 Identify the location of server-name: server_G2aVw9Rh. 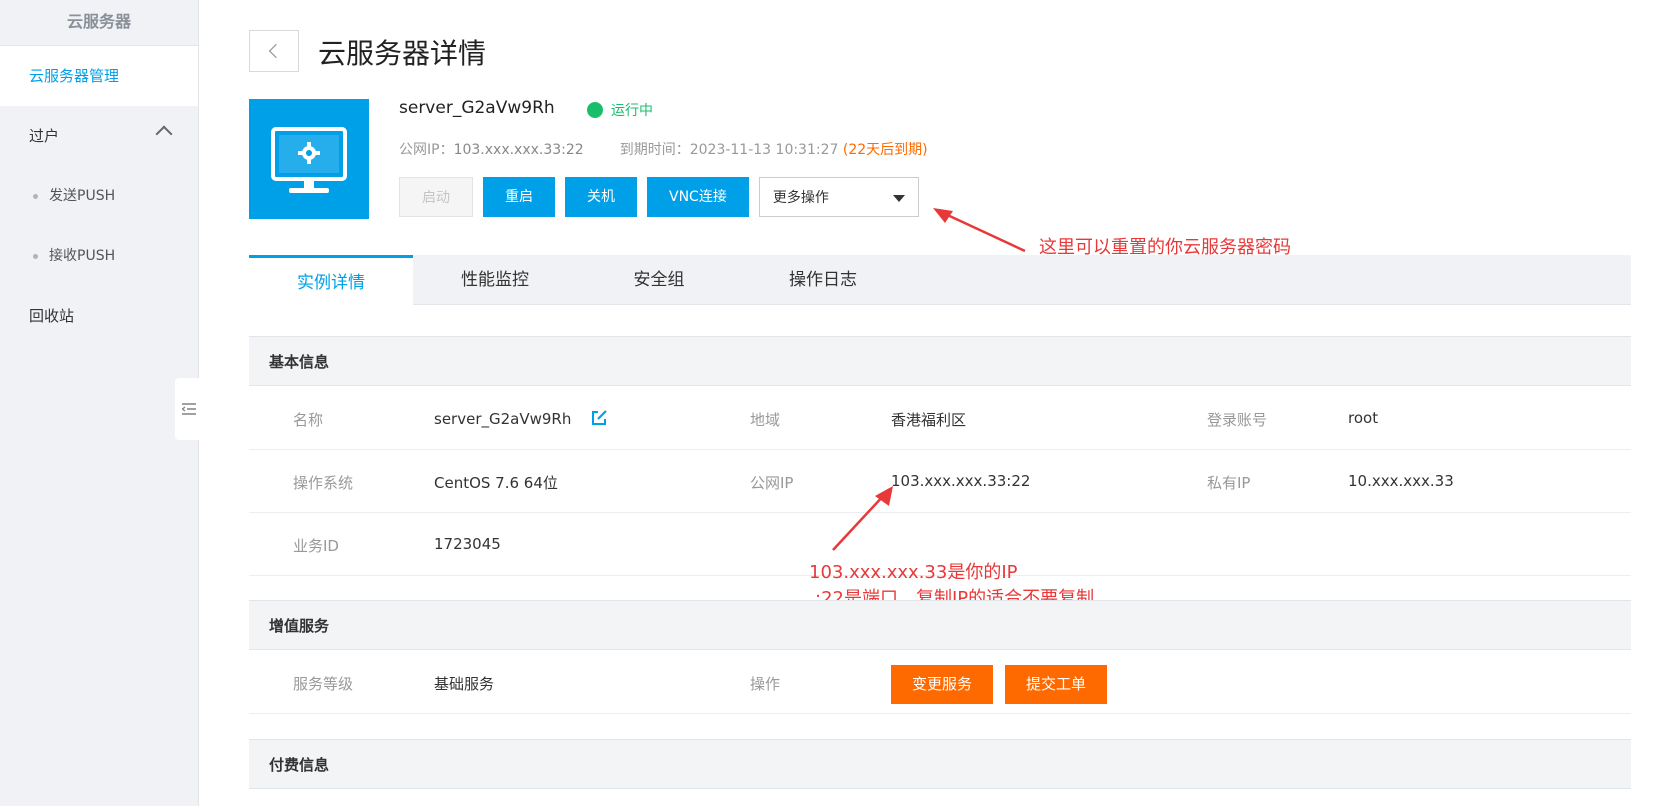
(477, 108).